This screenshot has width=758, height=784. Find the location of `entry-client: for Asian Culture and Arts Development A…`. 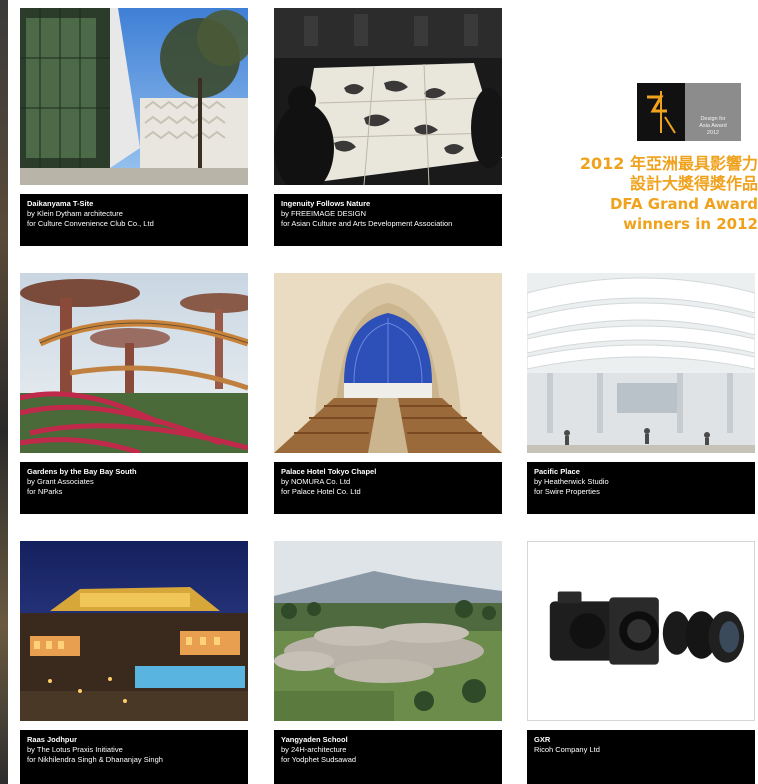

entry-client: for Asian Culture and Arts Development A… is located at coordinates (367, 223).